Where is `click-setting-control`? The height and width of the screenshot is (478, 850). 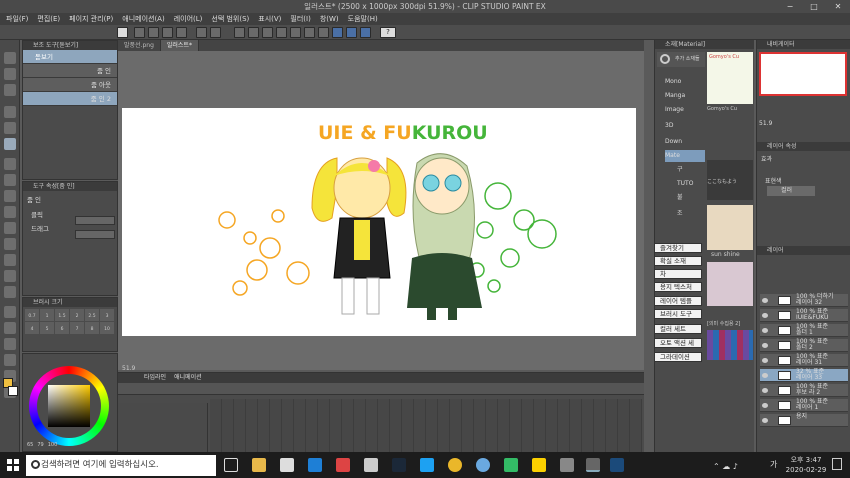
click-setting-control is located at coordinates (95, 220).